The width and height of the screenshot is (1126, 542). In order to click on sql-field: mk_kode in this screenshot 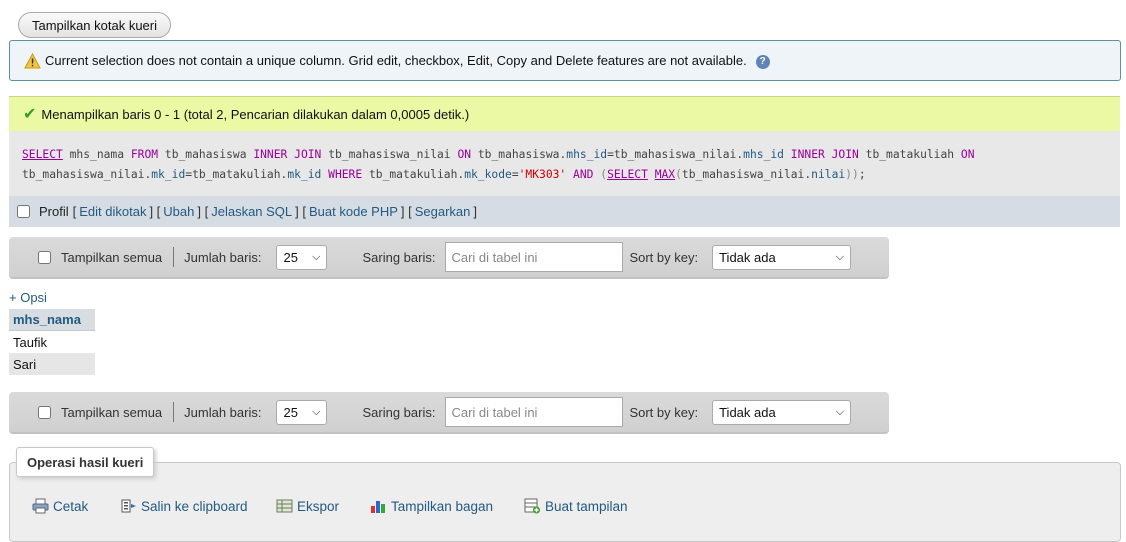, I will do `click(488, 174)`.